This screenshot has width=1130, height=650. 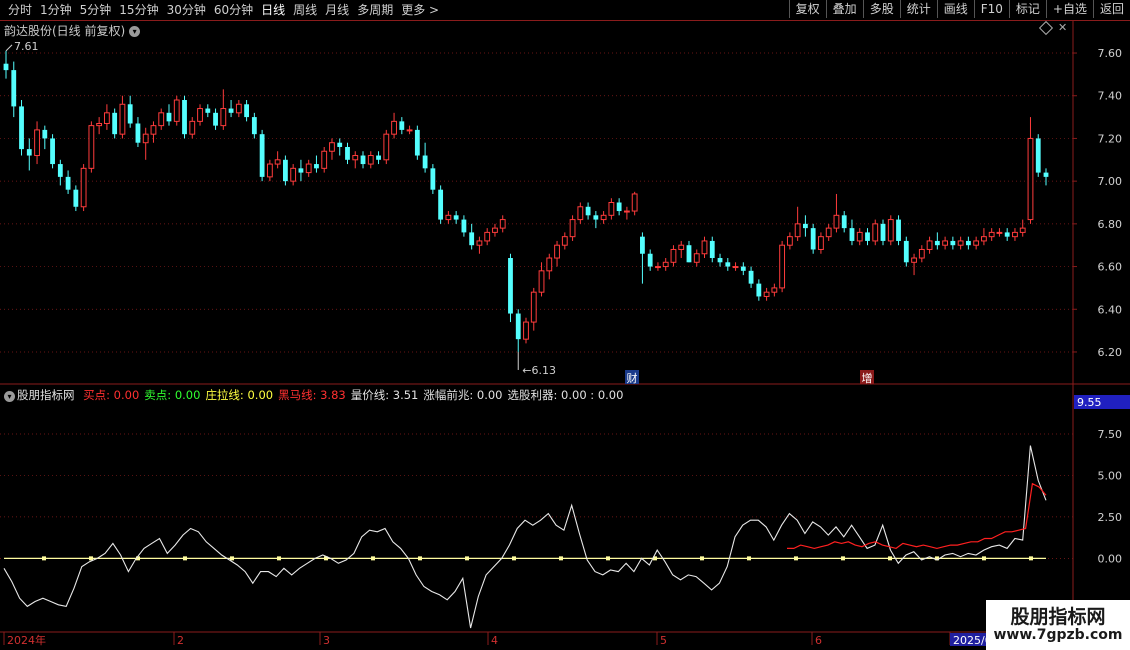 What do you see at coordinates (867, 378) in the screenshot?
I see `event-marker-label: 增` at bounding box center [867, 378].